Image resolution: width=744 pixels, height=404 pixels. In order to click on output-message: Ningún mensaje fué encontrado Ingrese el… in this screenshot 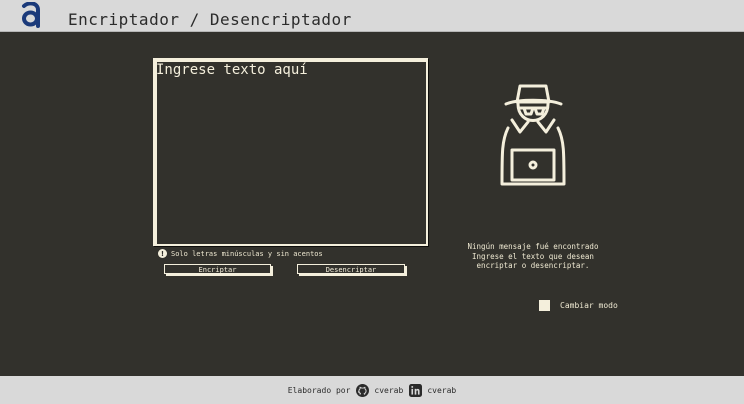, I will do `click(533, 256)`.